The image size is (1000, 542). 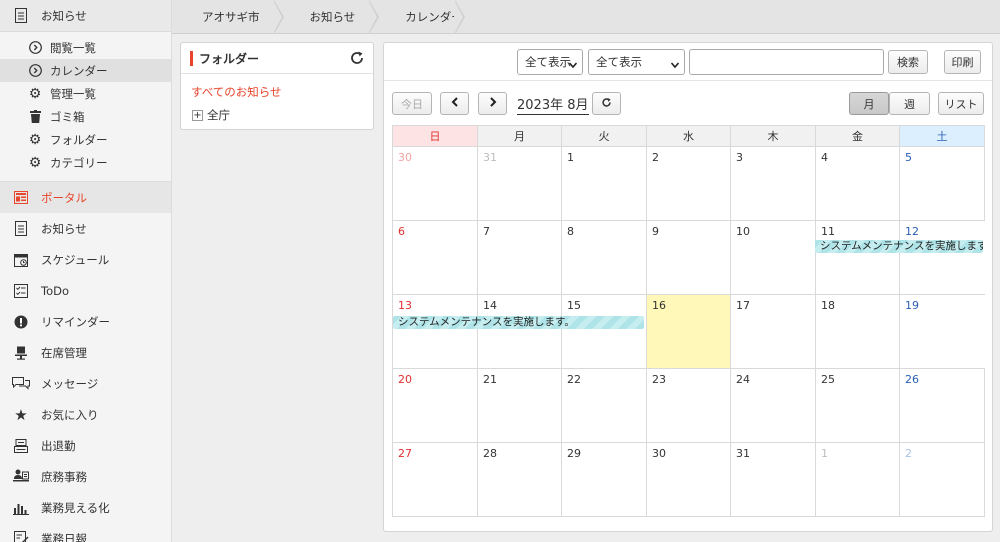 I want to click on search-input, so click(x=786, y=62).